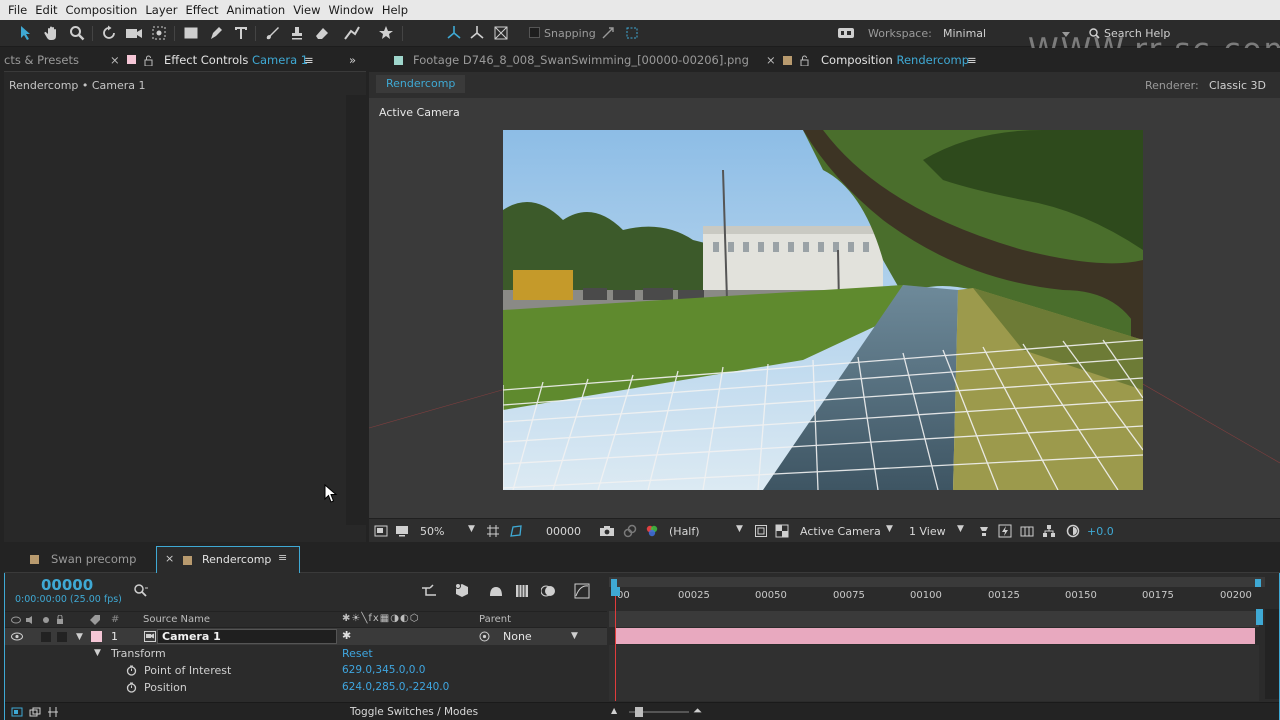  I want to click on parent-dropdown: None, so click(517, 636).